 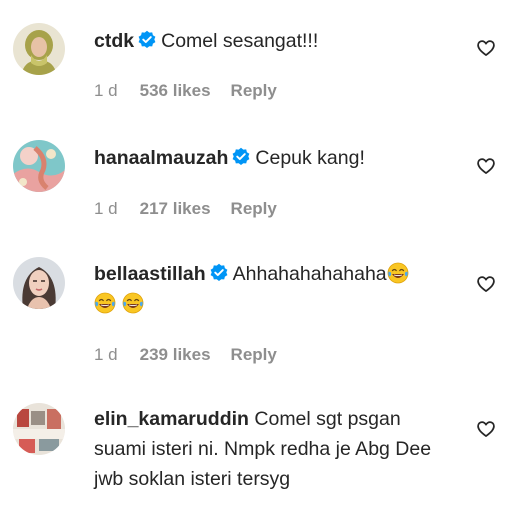 What do you see at coordinates (240, 41) in the screenshot?
I see `comment-text: Comel sesangat!!!` at bounding box center [240, 41].